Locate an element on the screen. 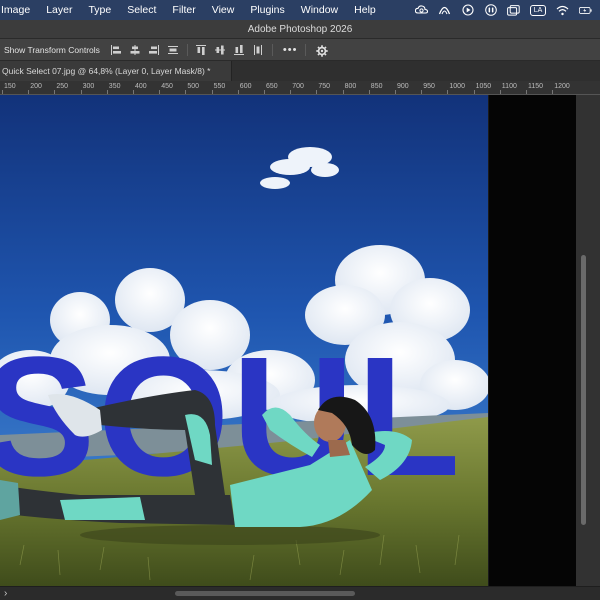  options-bar: Show Transform Controls ••• is located at coordinates (300, 50).